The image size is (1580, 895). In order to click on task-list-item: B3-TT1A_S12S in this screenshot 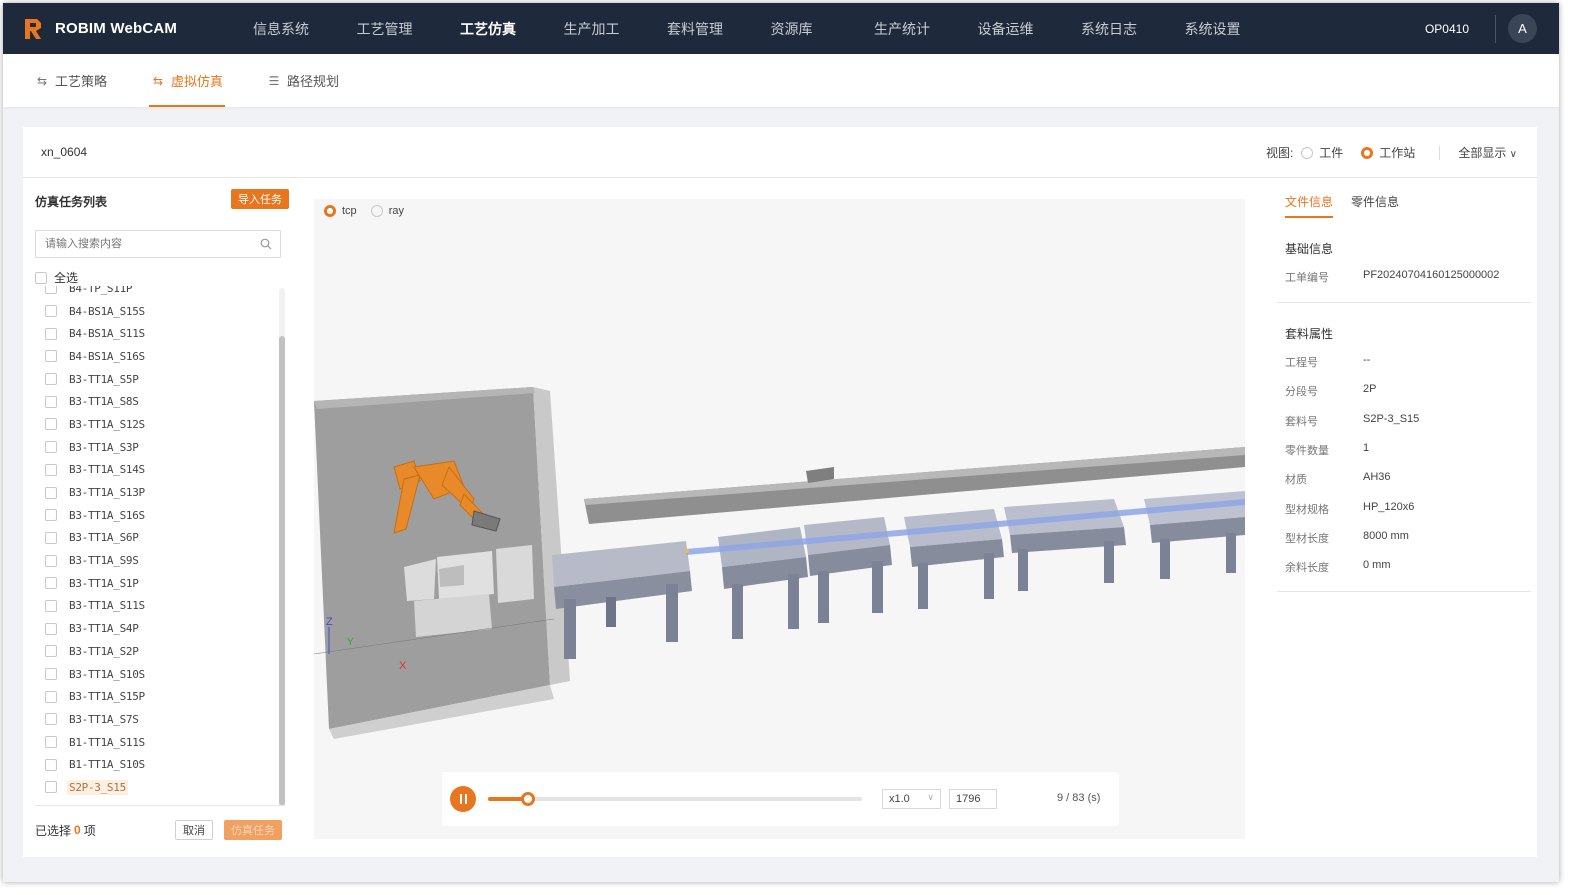, I will do `click(153, 424)`.